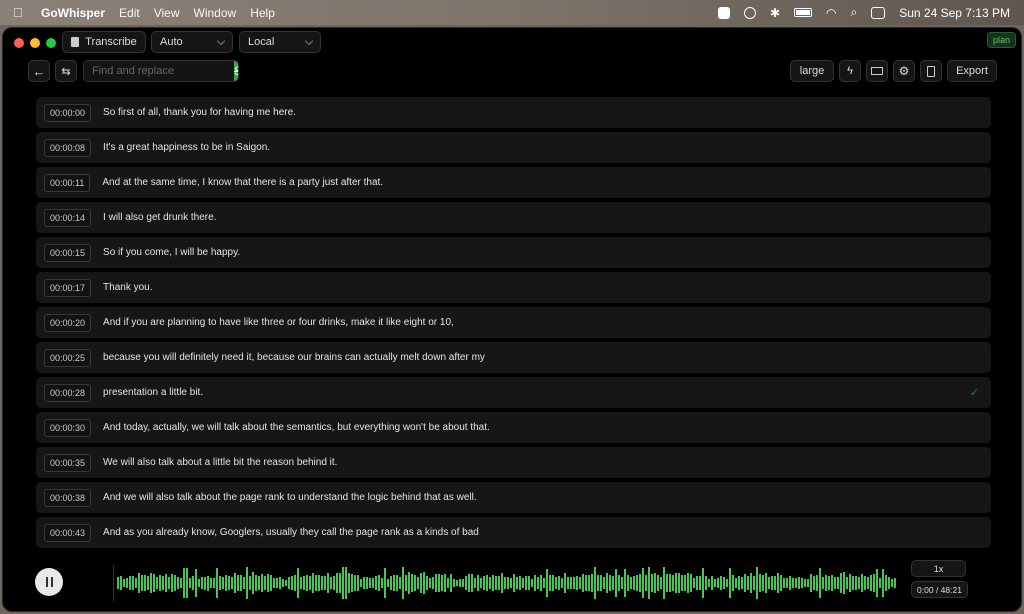  What do you see at coordinates (68, 147) in the screenshot?
I see `timestamp-button: 00:00:08` at bounding box center [68, 147].